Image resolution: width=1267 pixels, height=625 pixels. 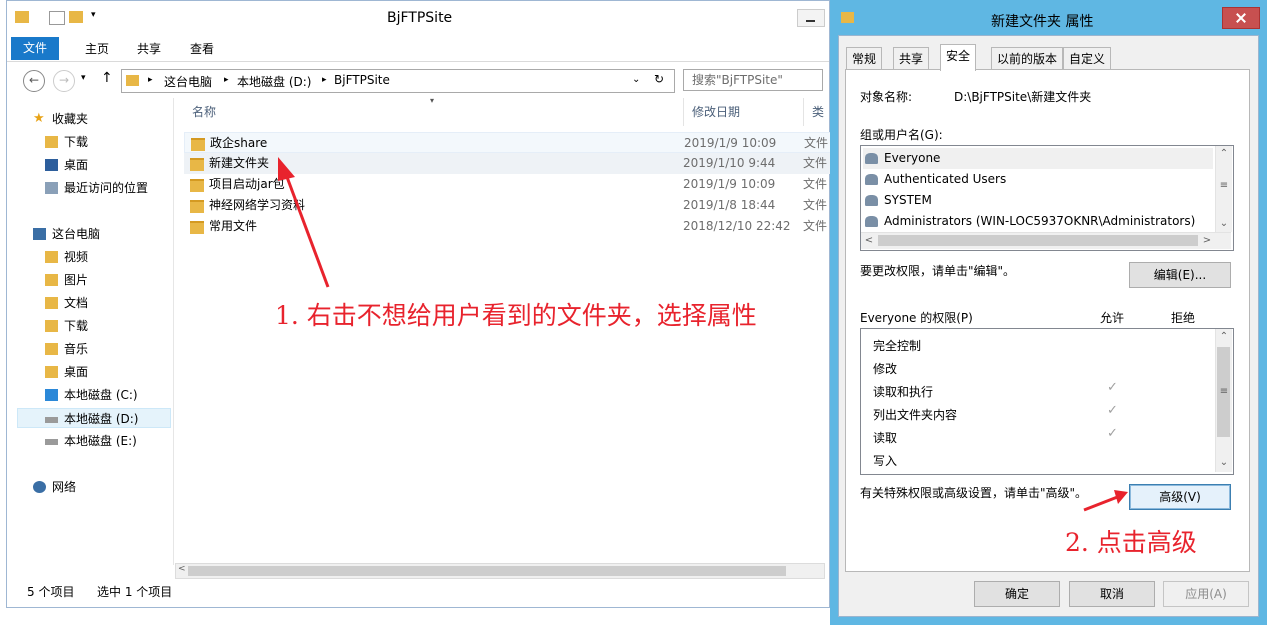 What do you see at coordinates (916, 318) in the screenshot?
I see `permissions-label: Everyone 的权限(P)` at bounding box center [916, 318].